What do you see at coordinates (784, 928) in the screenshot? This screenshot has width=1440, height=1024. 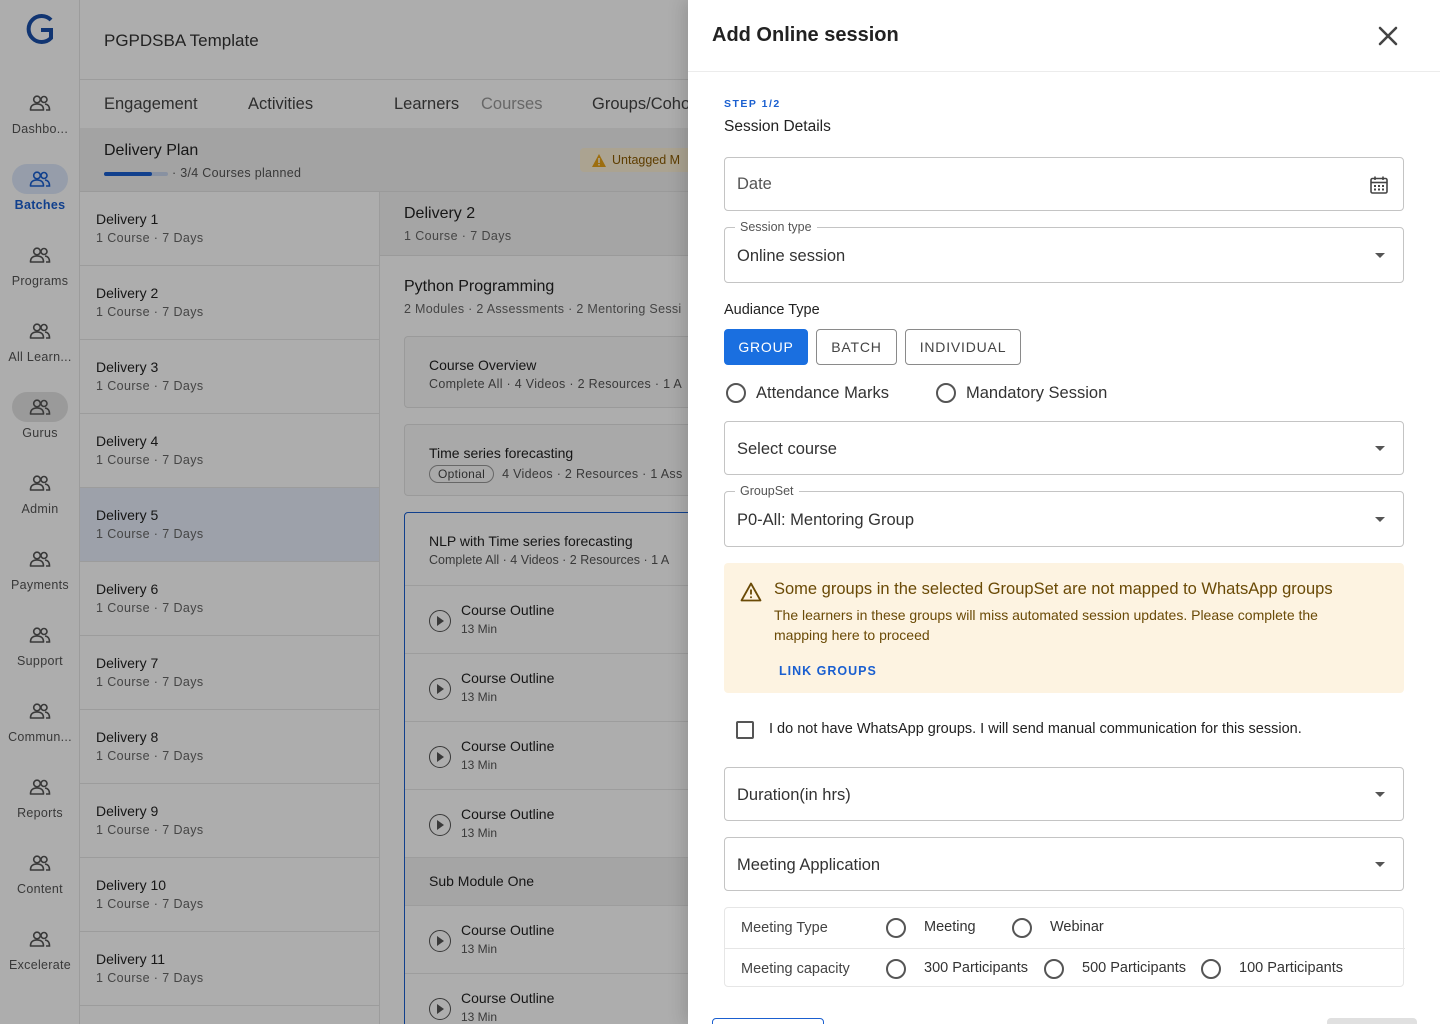 I see `meeting-type-label: Meeting Type` at bounding box center [784, 928].